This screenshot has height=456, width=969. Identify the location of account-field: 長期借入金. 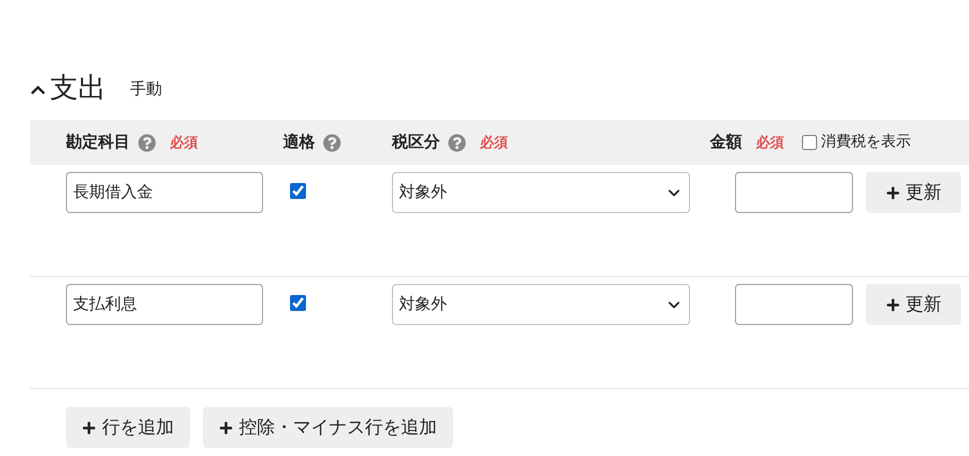
(164, 192).